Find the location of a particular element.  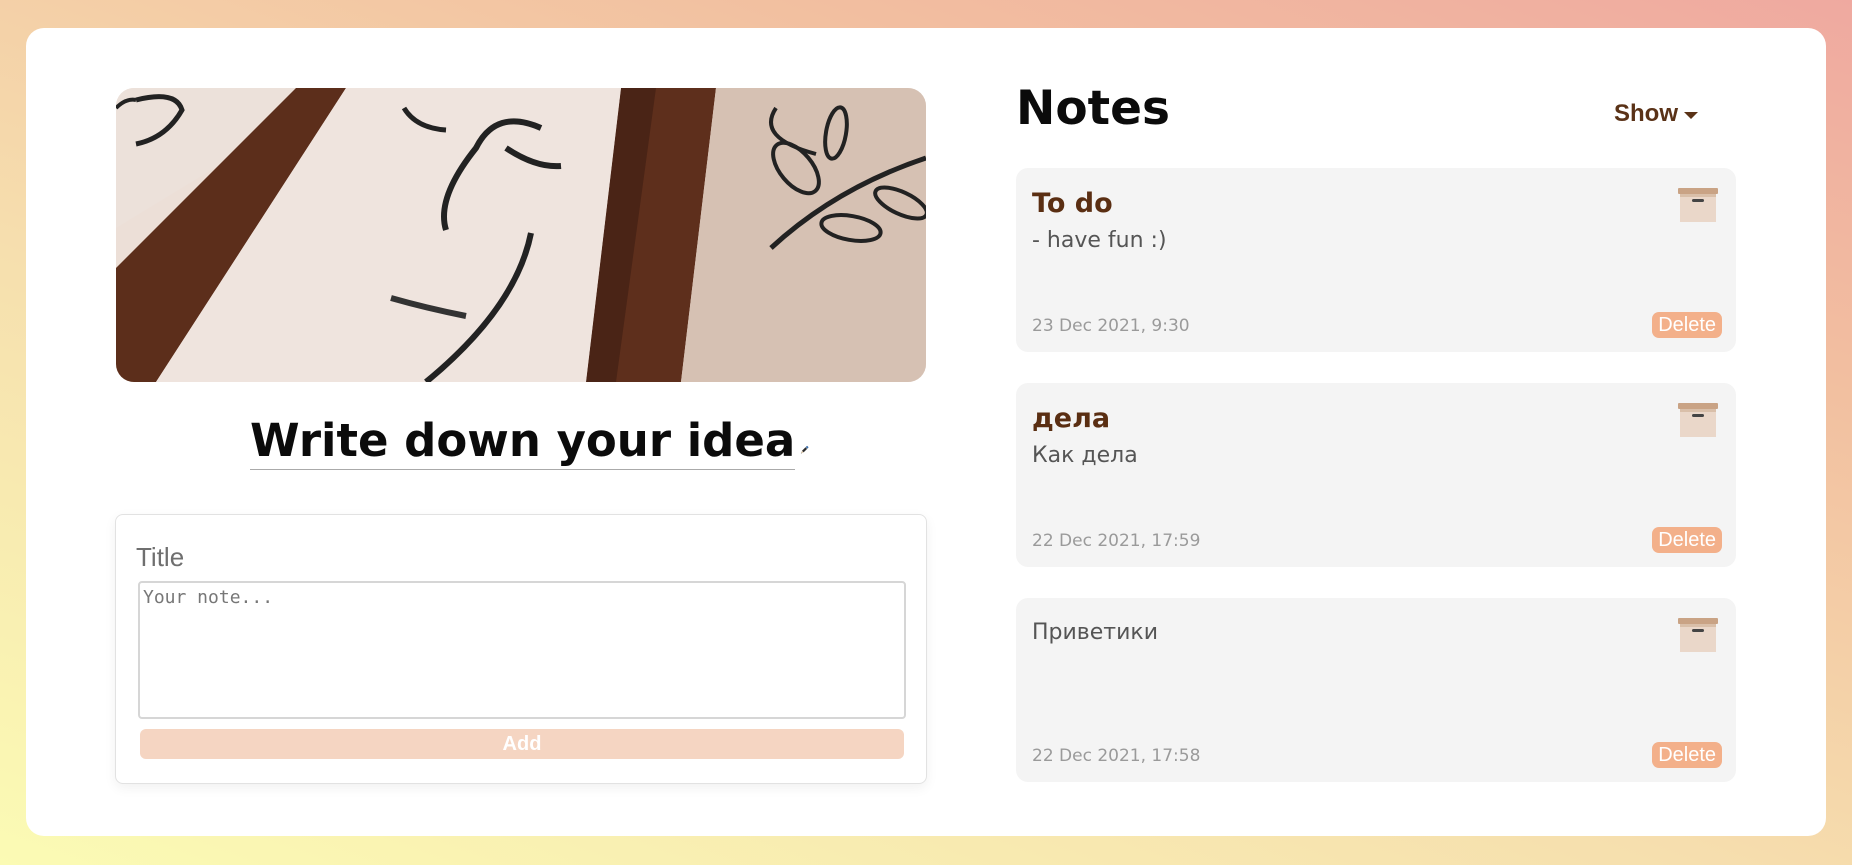

note-form: Add is located at coordinates (521, 649).